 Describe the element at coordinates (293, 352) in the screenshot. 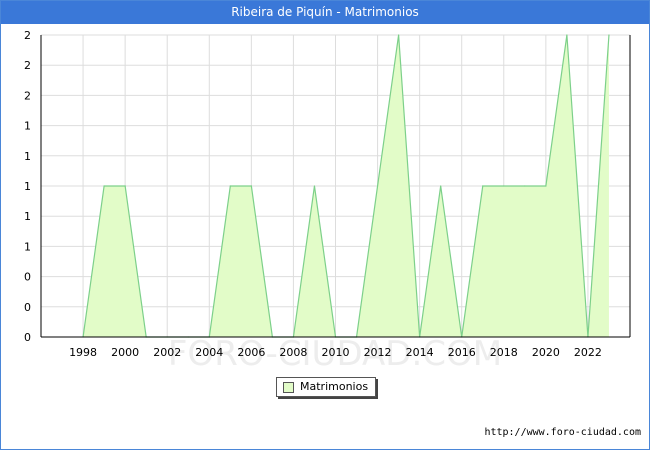

I see `x-tick-label: 2008` at that location.